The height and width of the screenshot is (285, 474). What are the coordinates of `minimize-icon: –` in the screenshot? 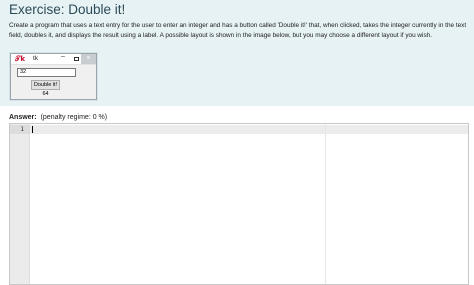 It's located at (63, 56).